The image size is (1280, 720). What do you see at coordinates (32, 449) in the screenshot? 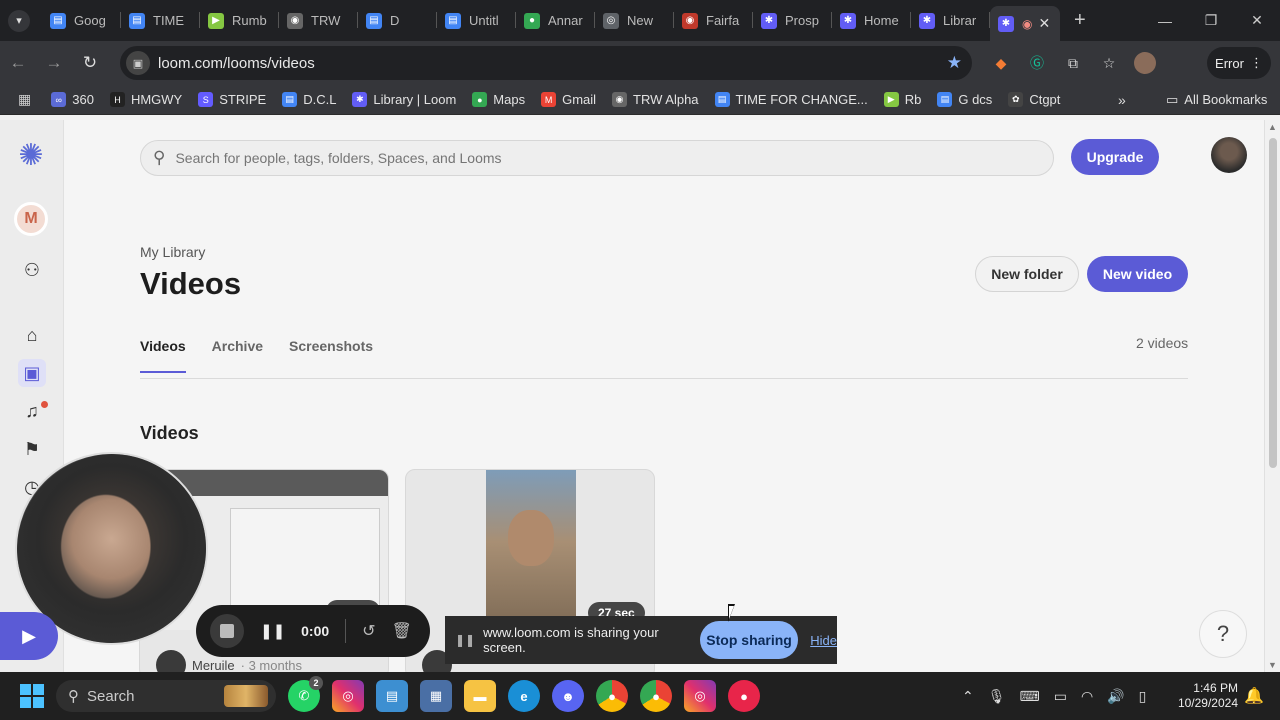
I see `bookmark-icon: ⚑` at bounding box center [32, 449].